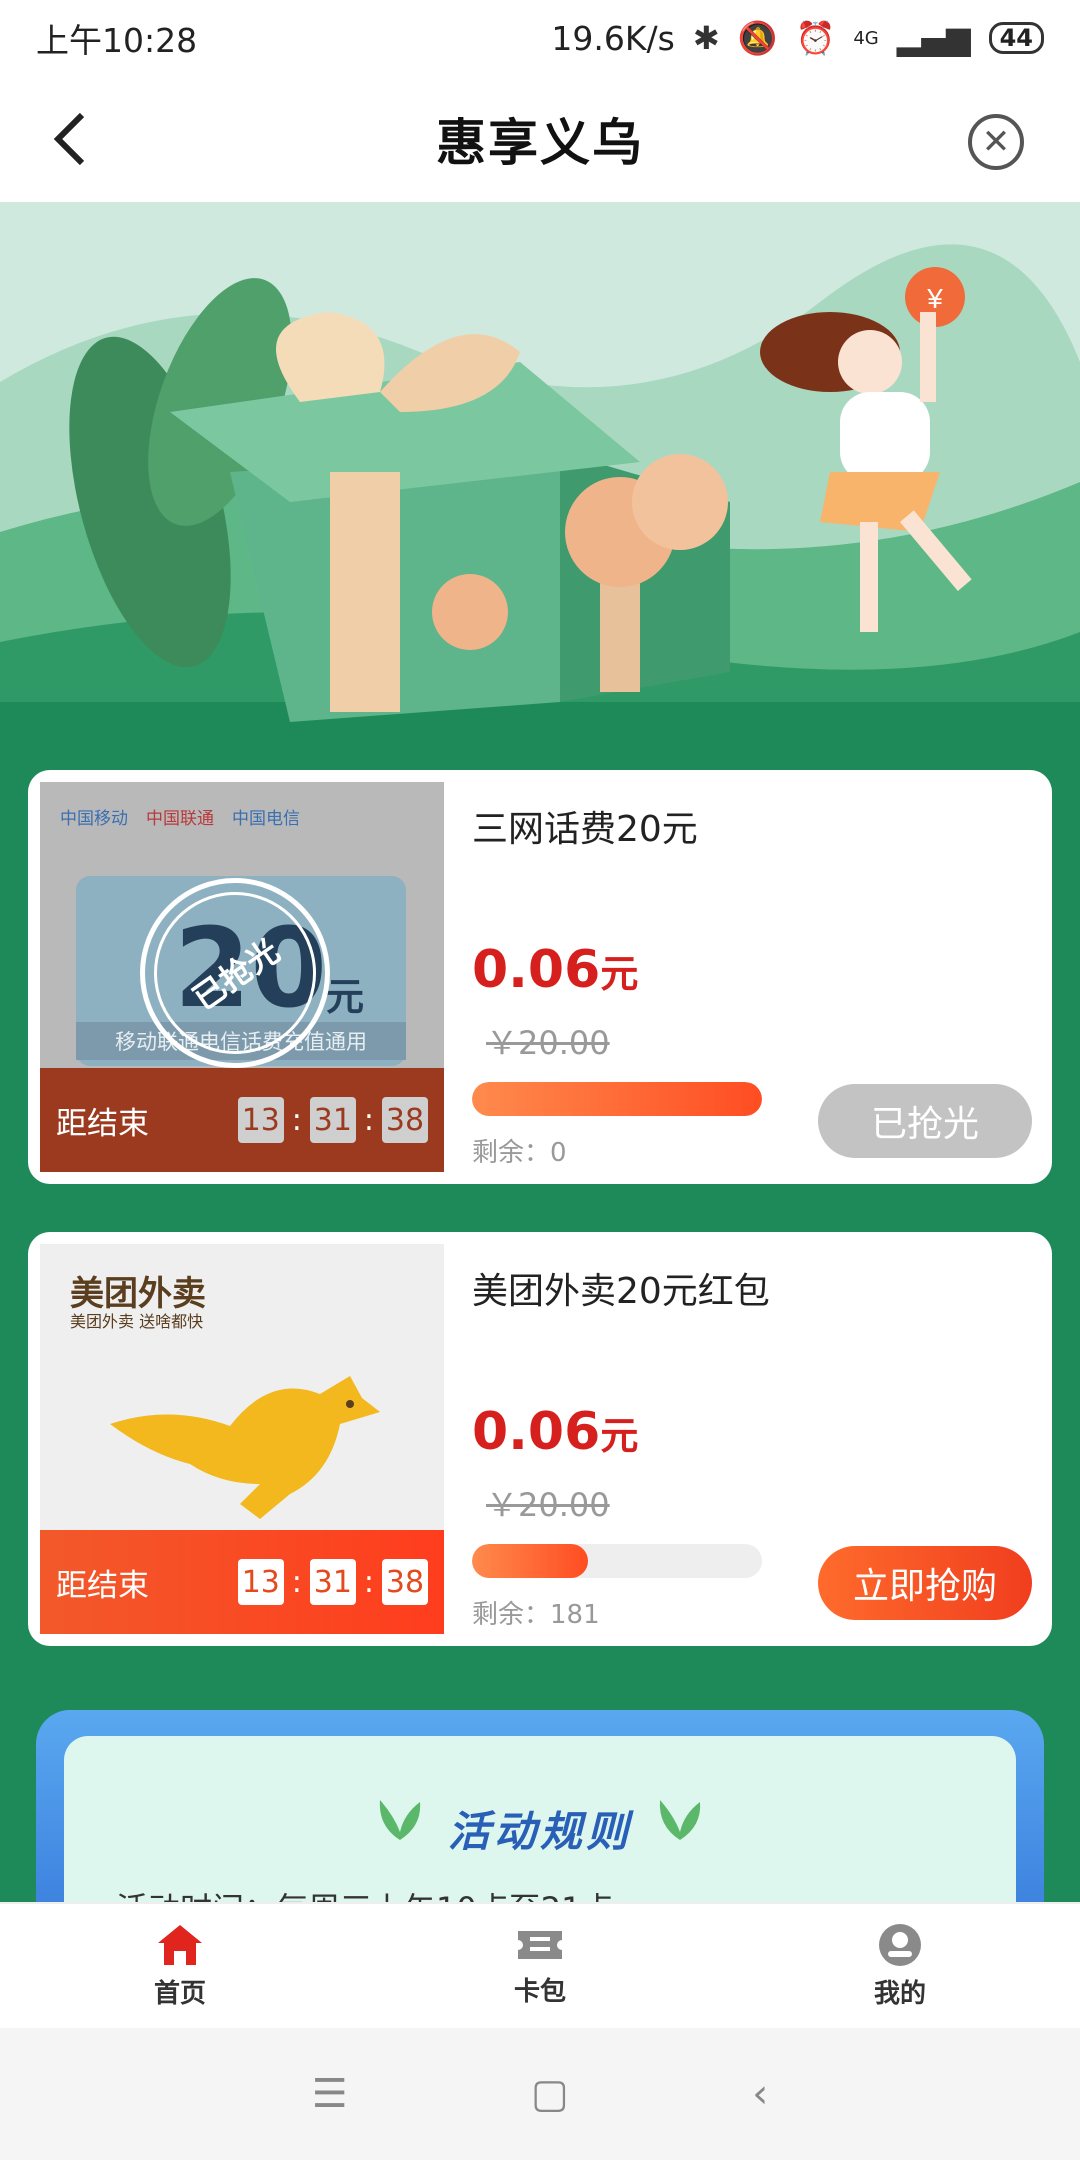 Image resolution: width=1080 pixels, height=2160 pixels. Describe the element at coordinates (245, 1447) in the screenshot. I see `kangaroo-icon` at that location.